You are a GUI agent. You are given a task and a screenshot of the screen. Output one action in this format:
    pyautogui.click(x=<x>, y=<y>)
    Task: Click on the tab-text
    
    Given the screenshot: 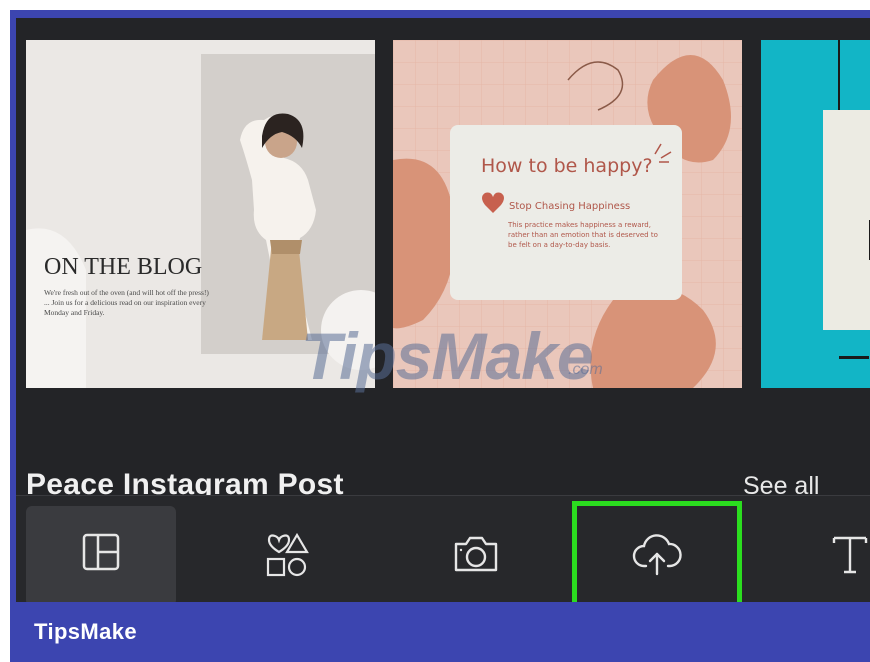 What is the action you would take?
    pyautogui.click(x=833, y=554)
    